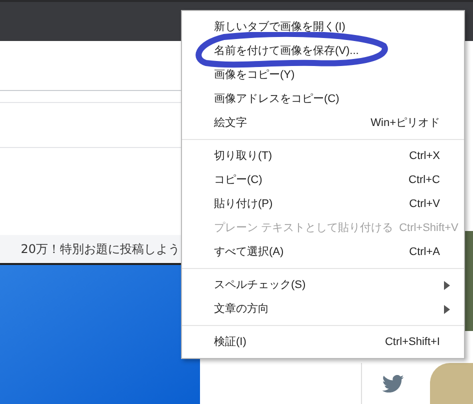  Describe the element at coordinates (323, 27) in the screenshot. I see `menu-item: 新しいタブで画像を開く(I)` at that location.